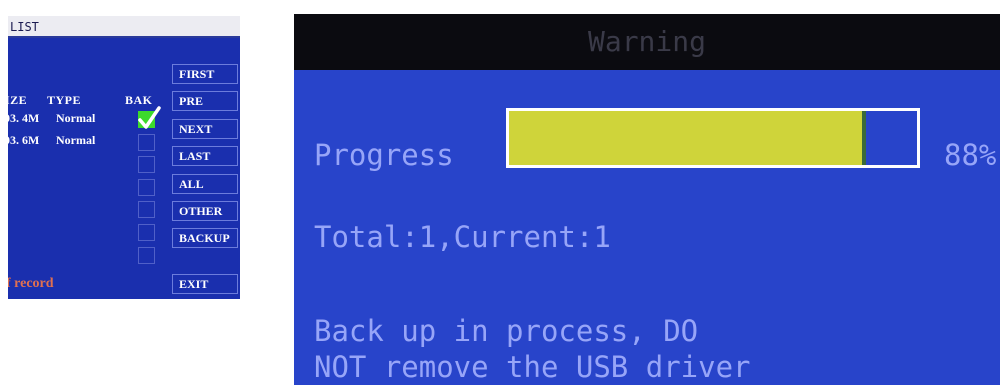 This screenshot has width=1000, height=385. I want to click on header-type: TYPE, so click(64, 100).